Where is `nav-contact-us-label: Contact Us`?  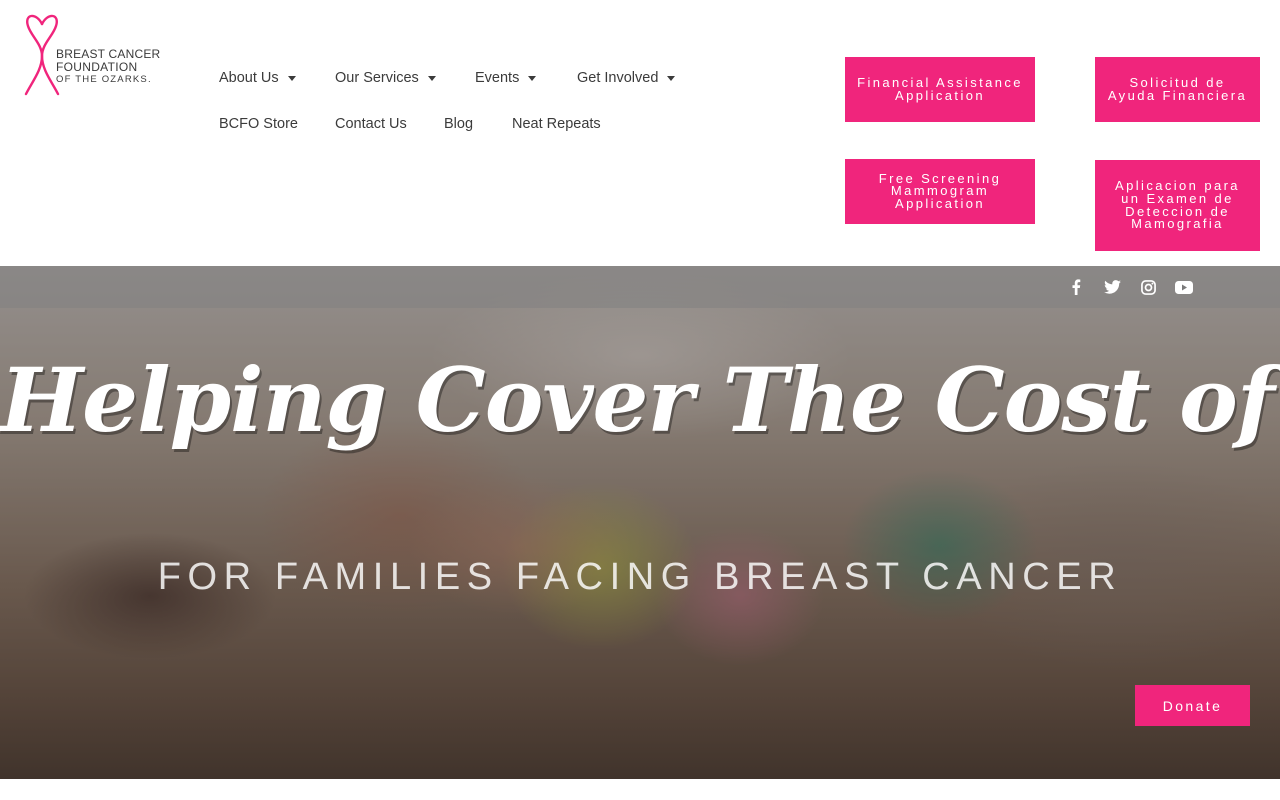 nav-contact-us-label: Contact Us is located at coordinates (371, 124).